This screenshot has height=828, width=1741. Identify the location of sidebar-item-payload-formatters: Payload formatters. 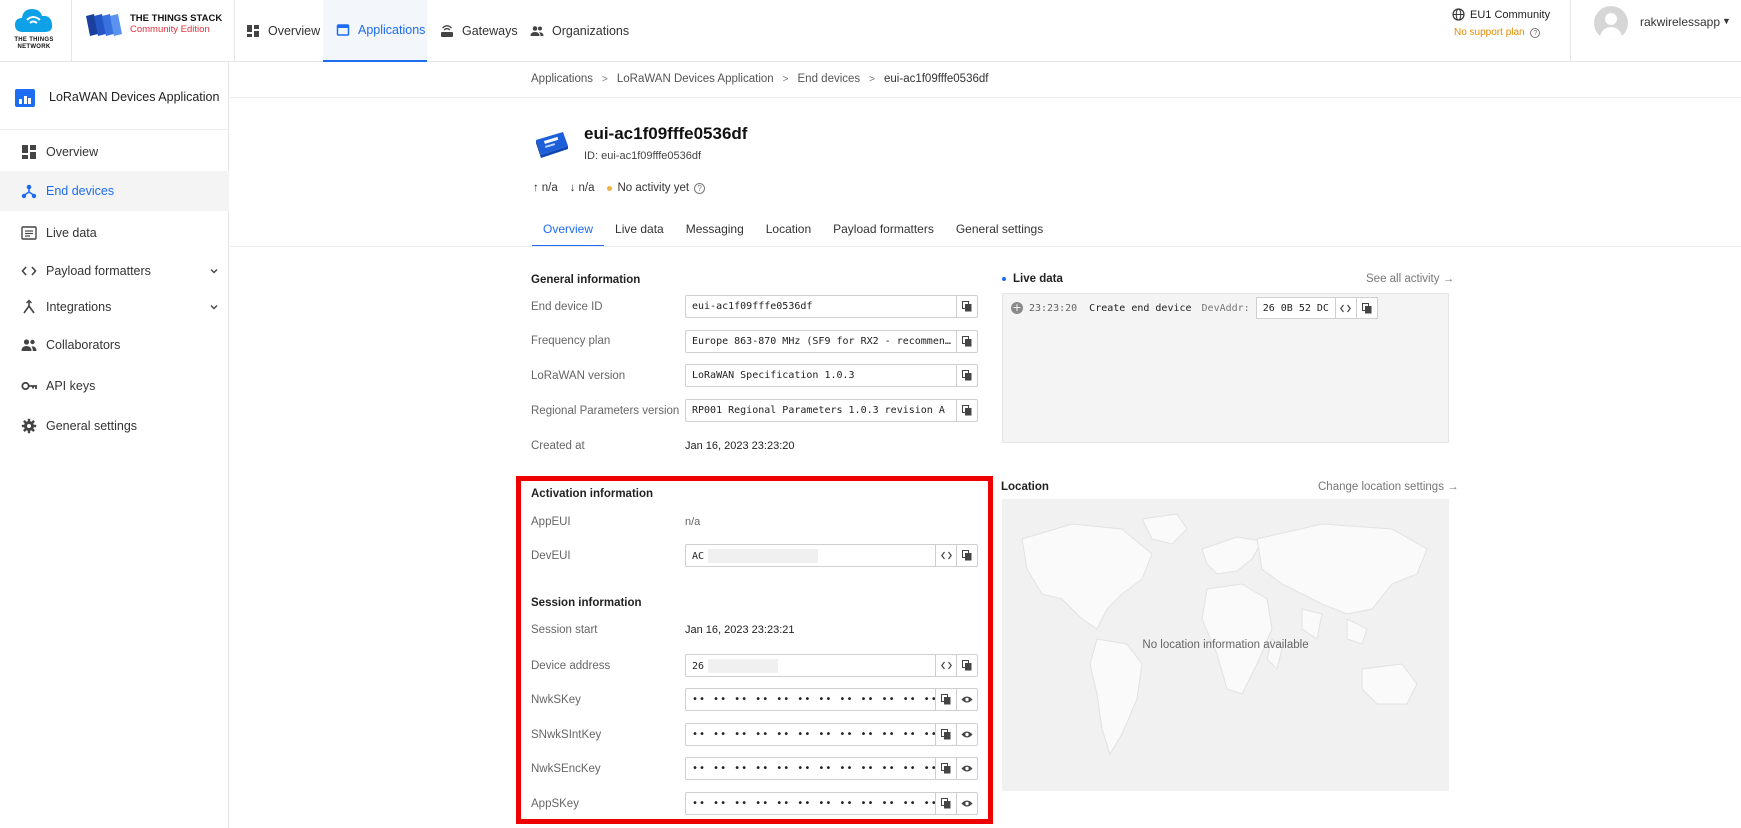
(114, 271).